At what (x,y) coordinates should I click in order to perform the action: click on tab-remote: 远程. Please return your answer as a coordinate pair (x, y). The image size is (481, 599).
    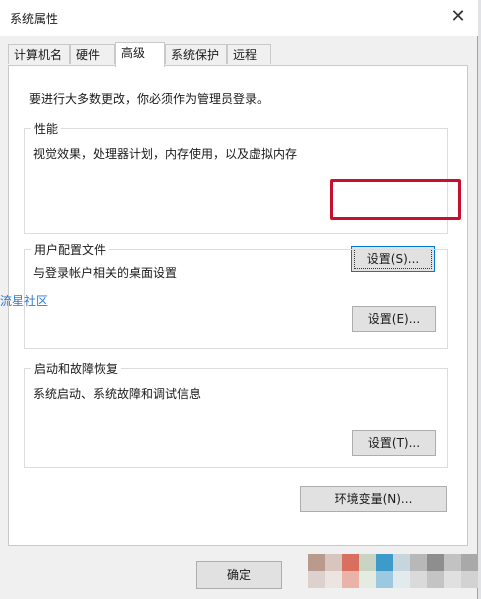
    Looking at the image, I should click on (249, 54).